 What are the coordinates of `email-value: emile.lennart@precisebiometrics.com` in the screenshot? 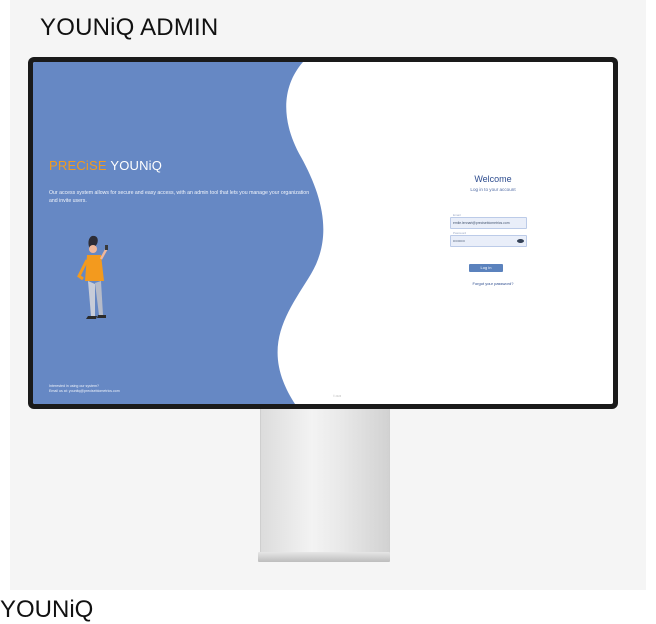 It's located at (481, 223).